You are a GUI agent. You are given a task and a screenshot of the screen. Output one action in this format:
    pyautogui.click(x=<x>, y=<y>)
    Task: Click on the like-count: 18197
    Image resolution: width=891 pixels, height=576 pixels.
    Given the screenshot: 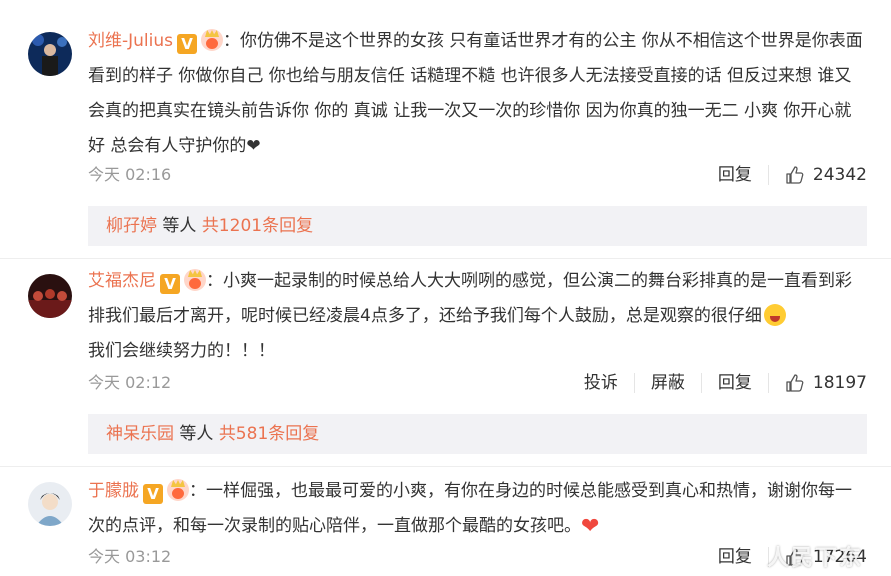 What is the action you would take?
    pyautogui.click(x=839, y=383)
    